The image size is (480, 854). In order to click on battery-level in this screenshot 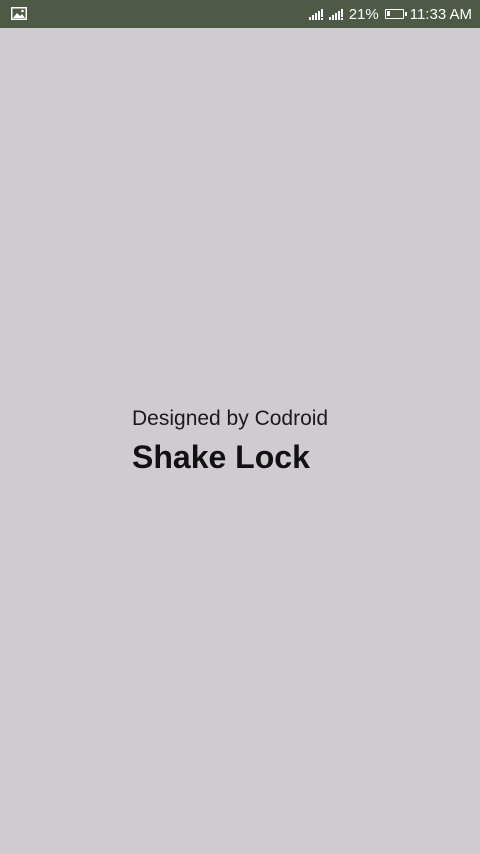, I will do `click(388, 13)`.